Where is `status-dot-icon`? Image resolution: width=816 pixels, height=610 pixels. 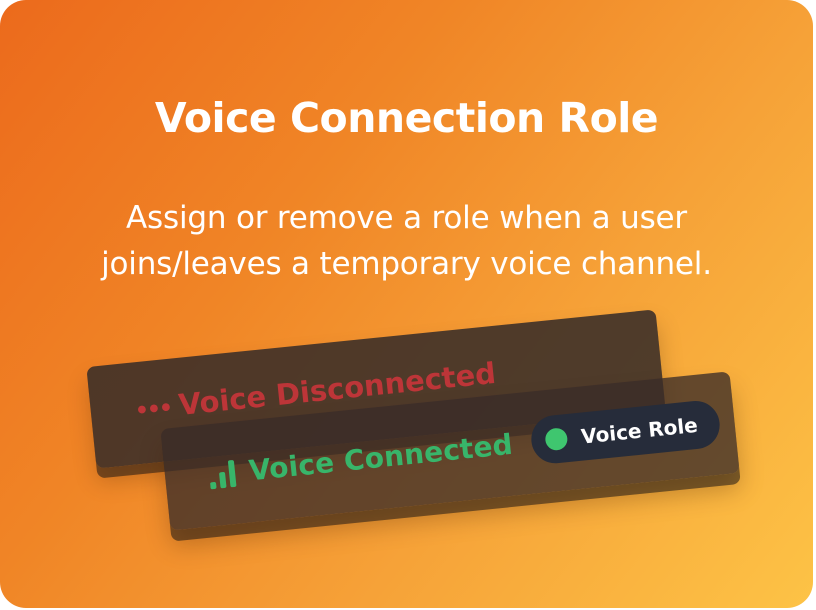
status-dot-icon is located at coordinates (556, 439).